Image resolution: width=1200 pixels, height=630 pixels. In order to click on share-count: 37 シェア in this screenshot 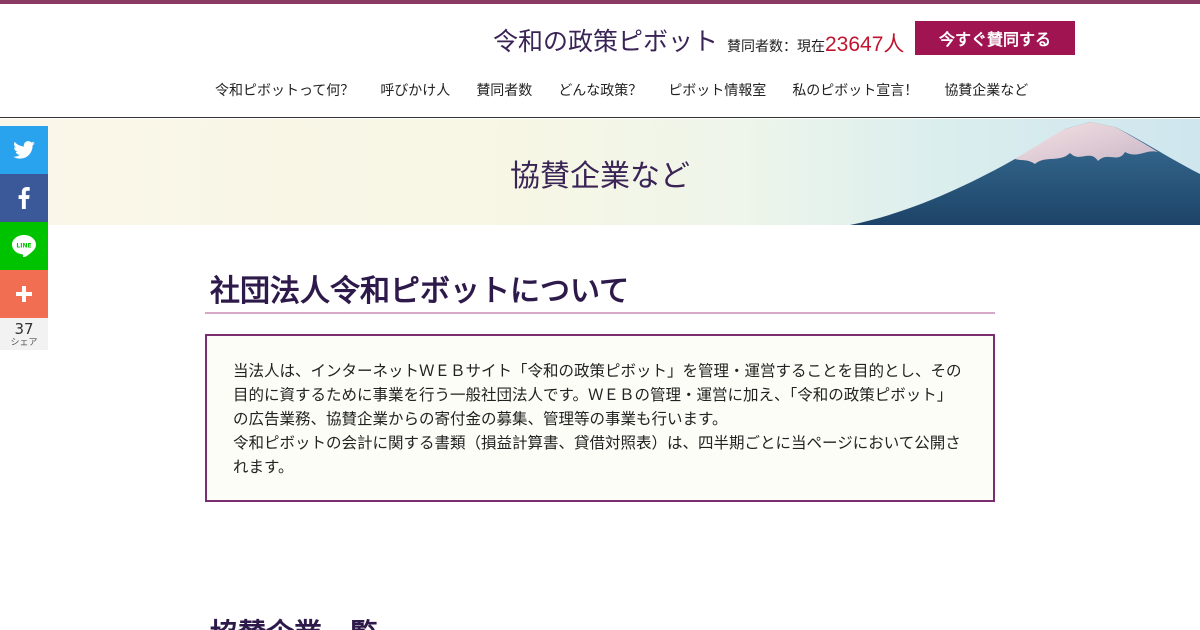, I will do `click(24, 334)`.